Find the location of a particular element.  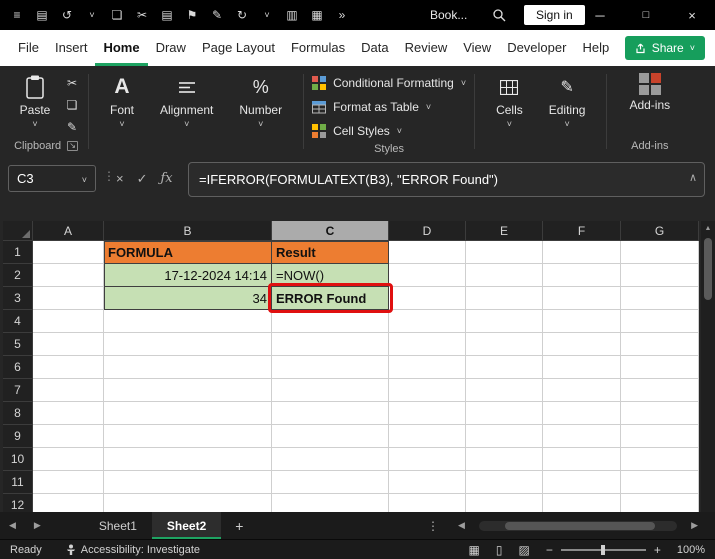

insert-function-icon: ƒx is located at coordinates (167, 178).